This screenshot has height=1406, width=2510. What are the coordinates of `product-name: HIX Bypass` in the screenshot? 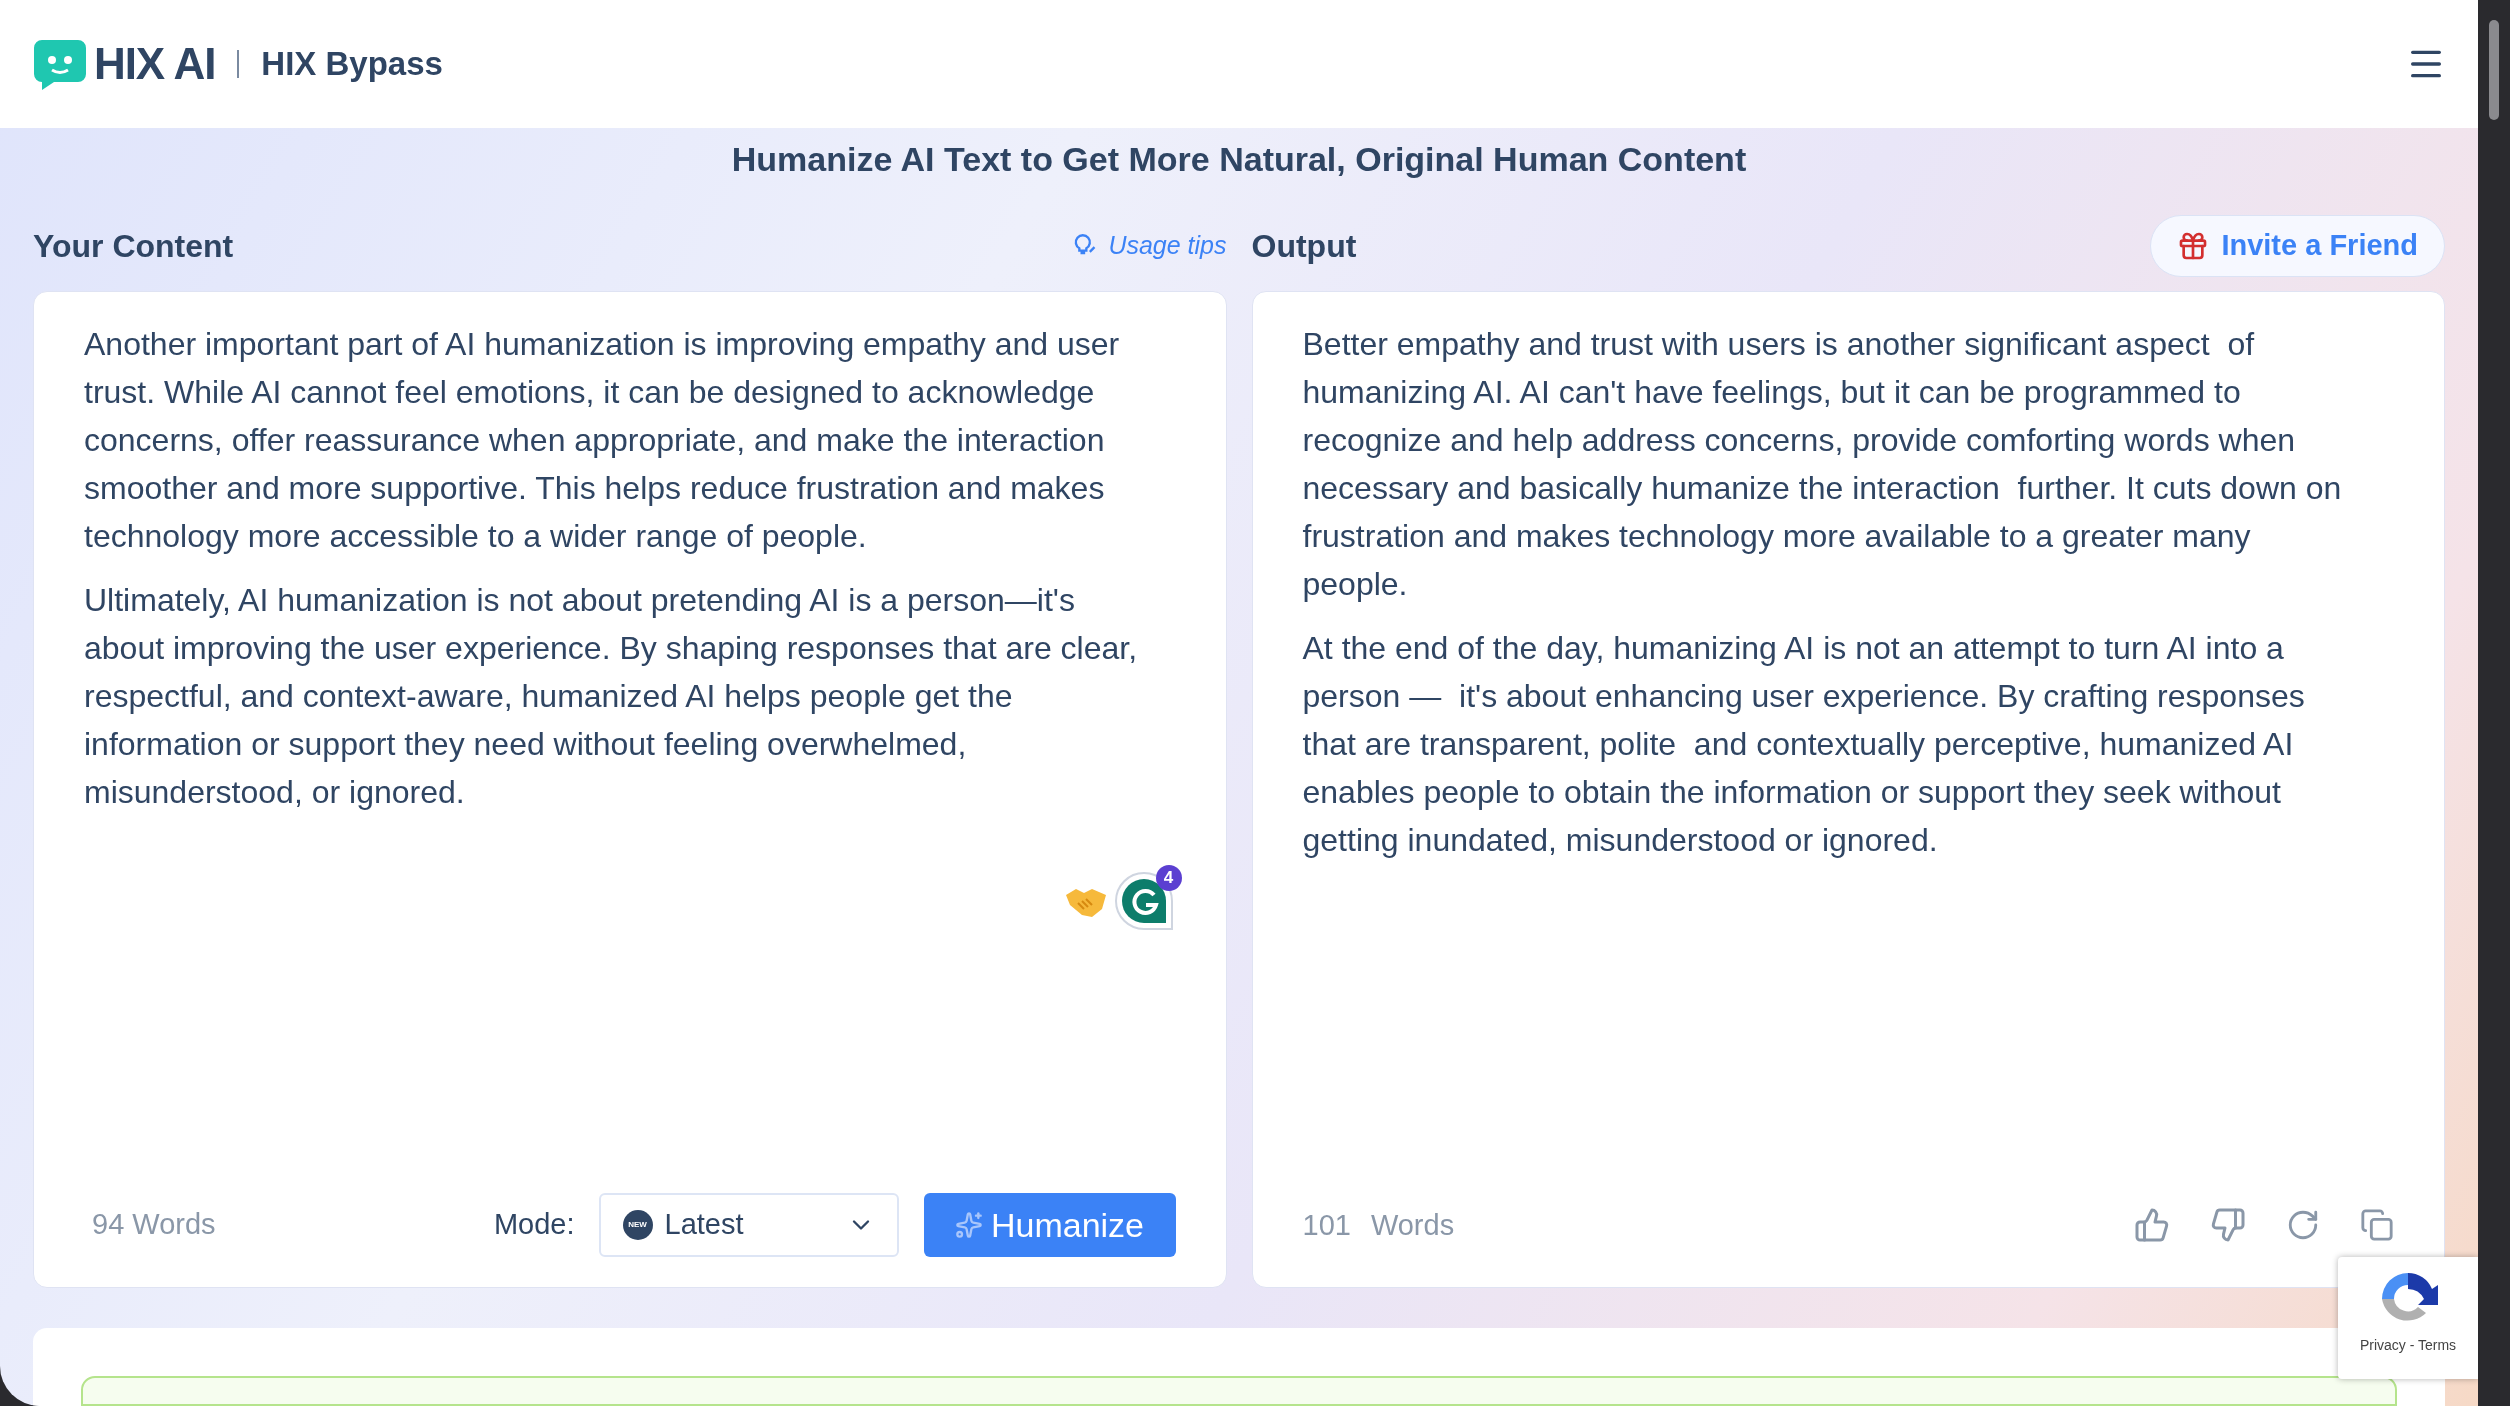 It's located at (352, 64).